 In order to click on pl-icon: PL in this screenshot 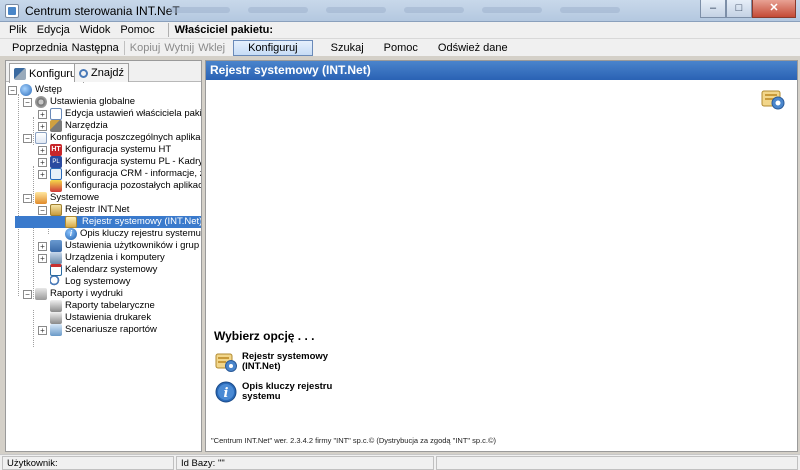, I will do `click(56, 162)`.